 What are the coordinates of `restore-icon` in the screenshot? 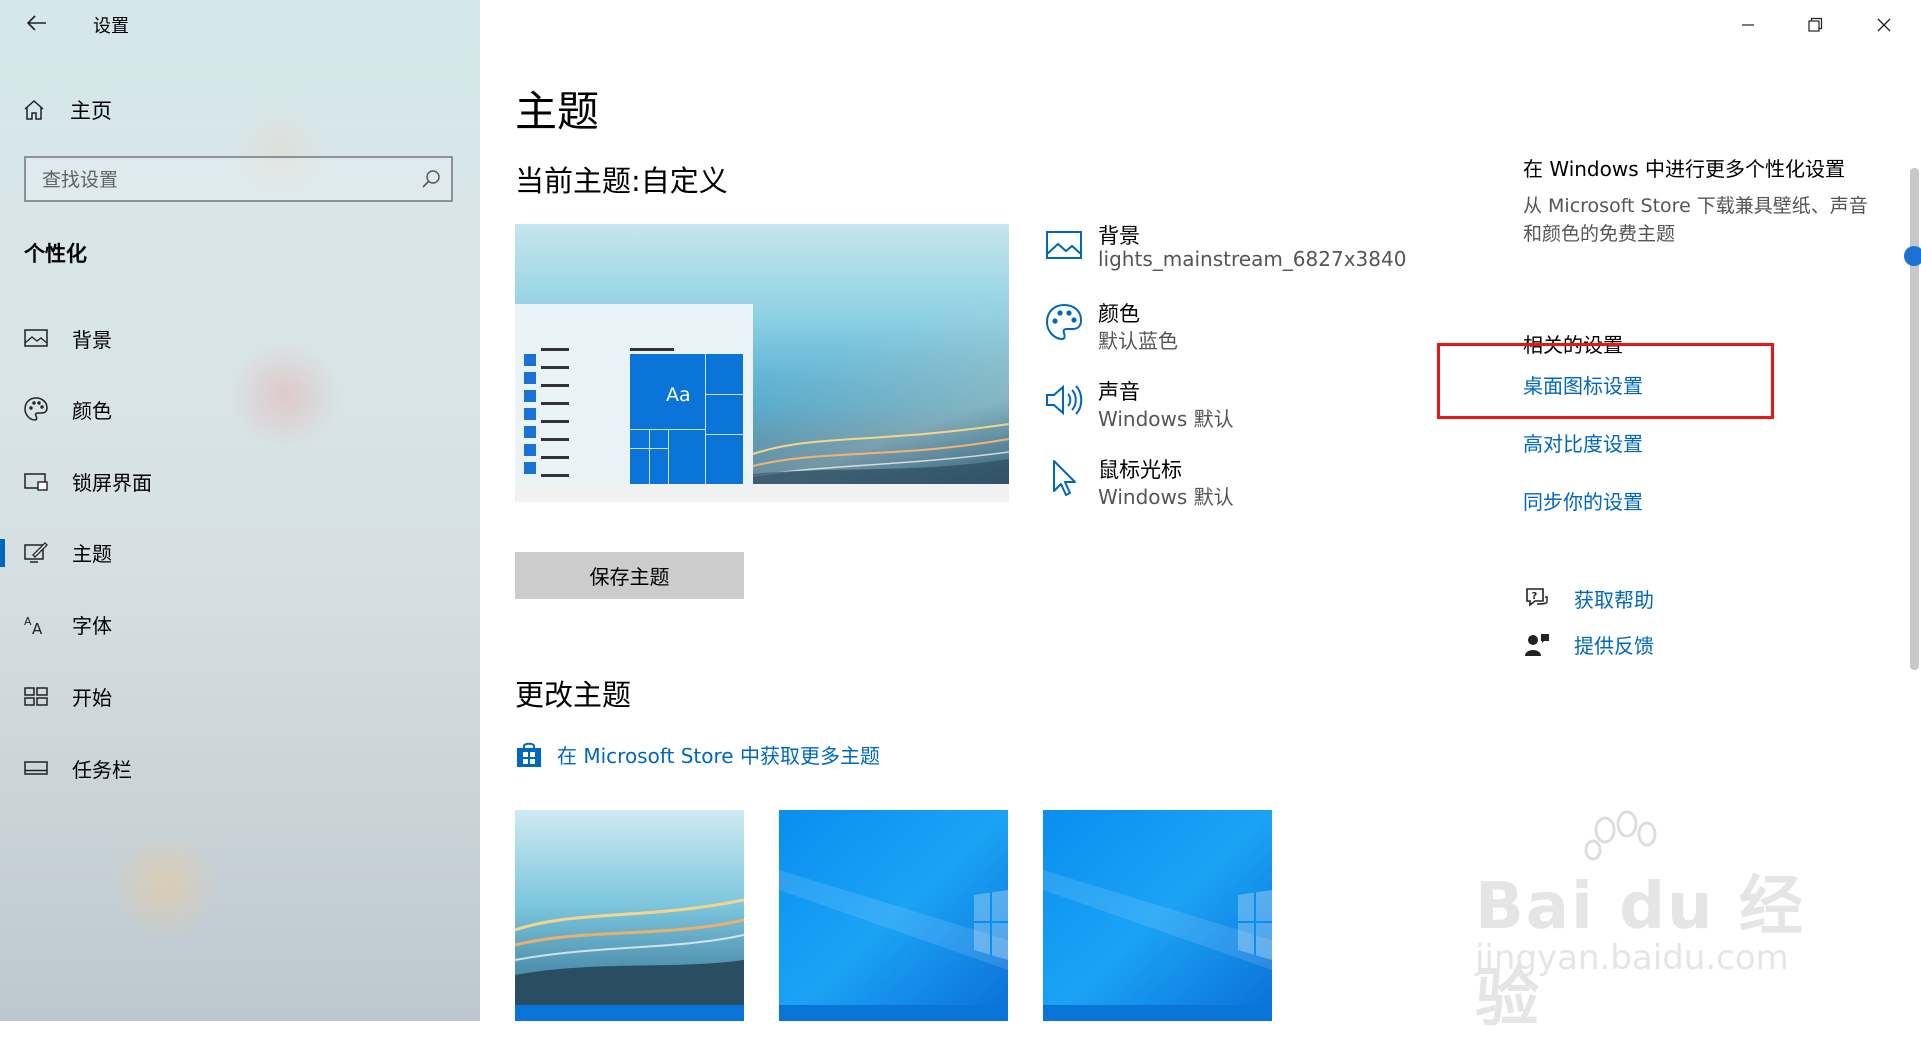 It's located at (1815, 24).